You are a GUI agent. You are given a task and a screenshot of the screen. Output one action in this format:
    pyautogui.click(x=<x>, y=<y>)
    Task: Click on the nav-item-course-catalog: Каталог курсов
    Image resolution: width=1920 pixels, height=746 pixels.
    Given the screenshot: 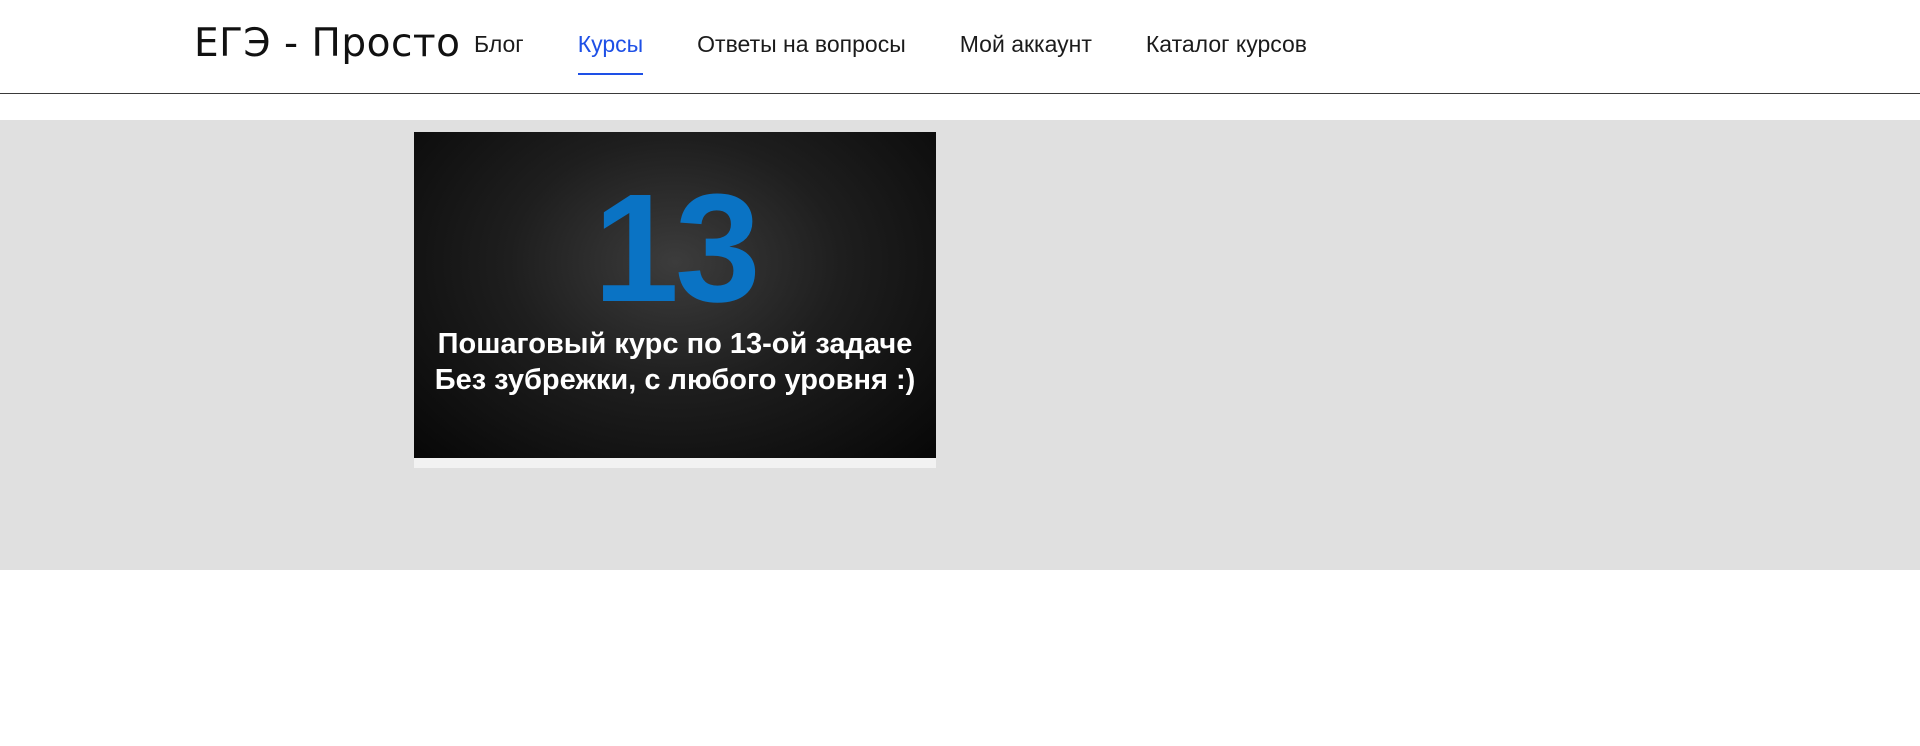 What is the action you would take?
    pyautogui.click(x=1226, y=29)
    